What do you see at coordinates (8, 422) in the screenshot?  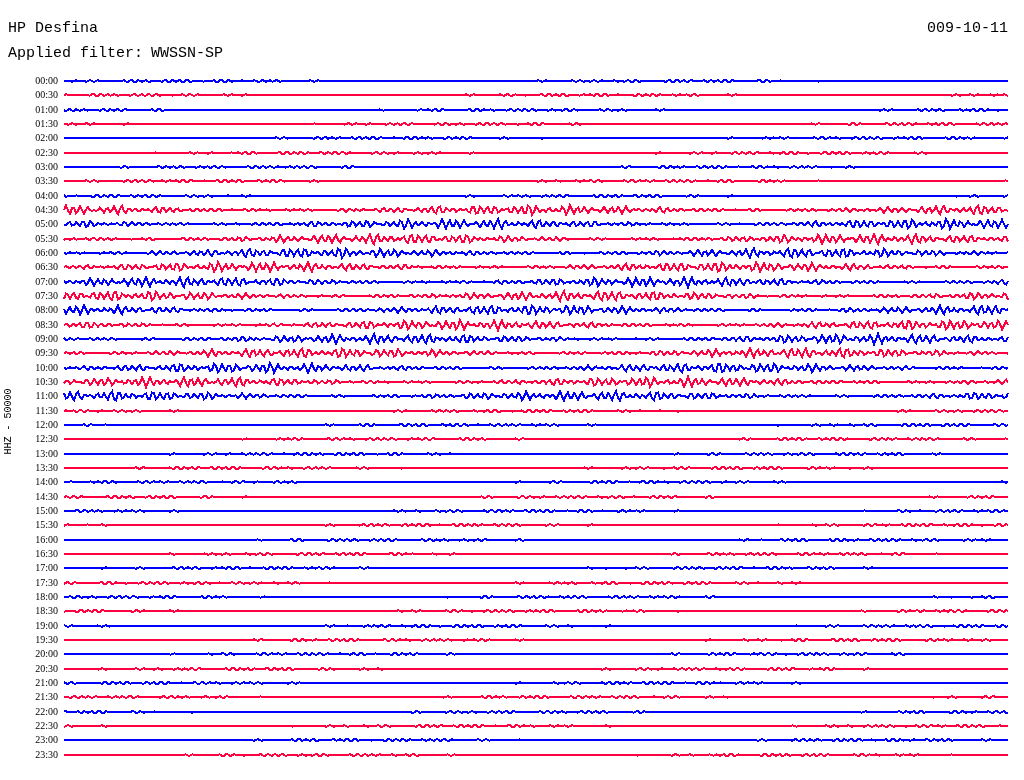 I see `channel-label: HHZ - 50000` at bounding box center [8, 422].